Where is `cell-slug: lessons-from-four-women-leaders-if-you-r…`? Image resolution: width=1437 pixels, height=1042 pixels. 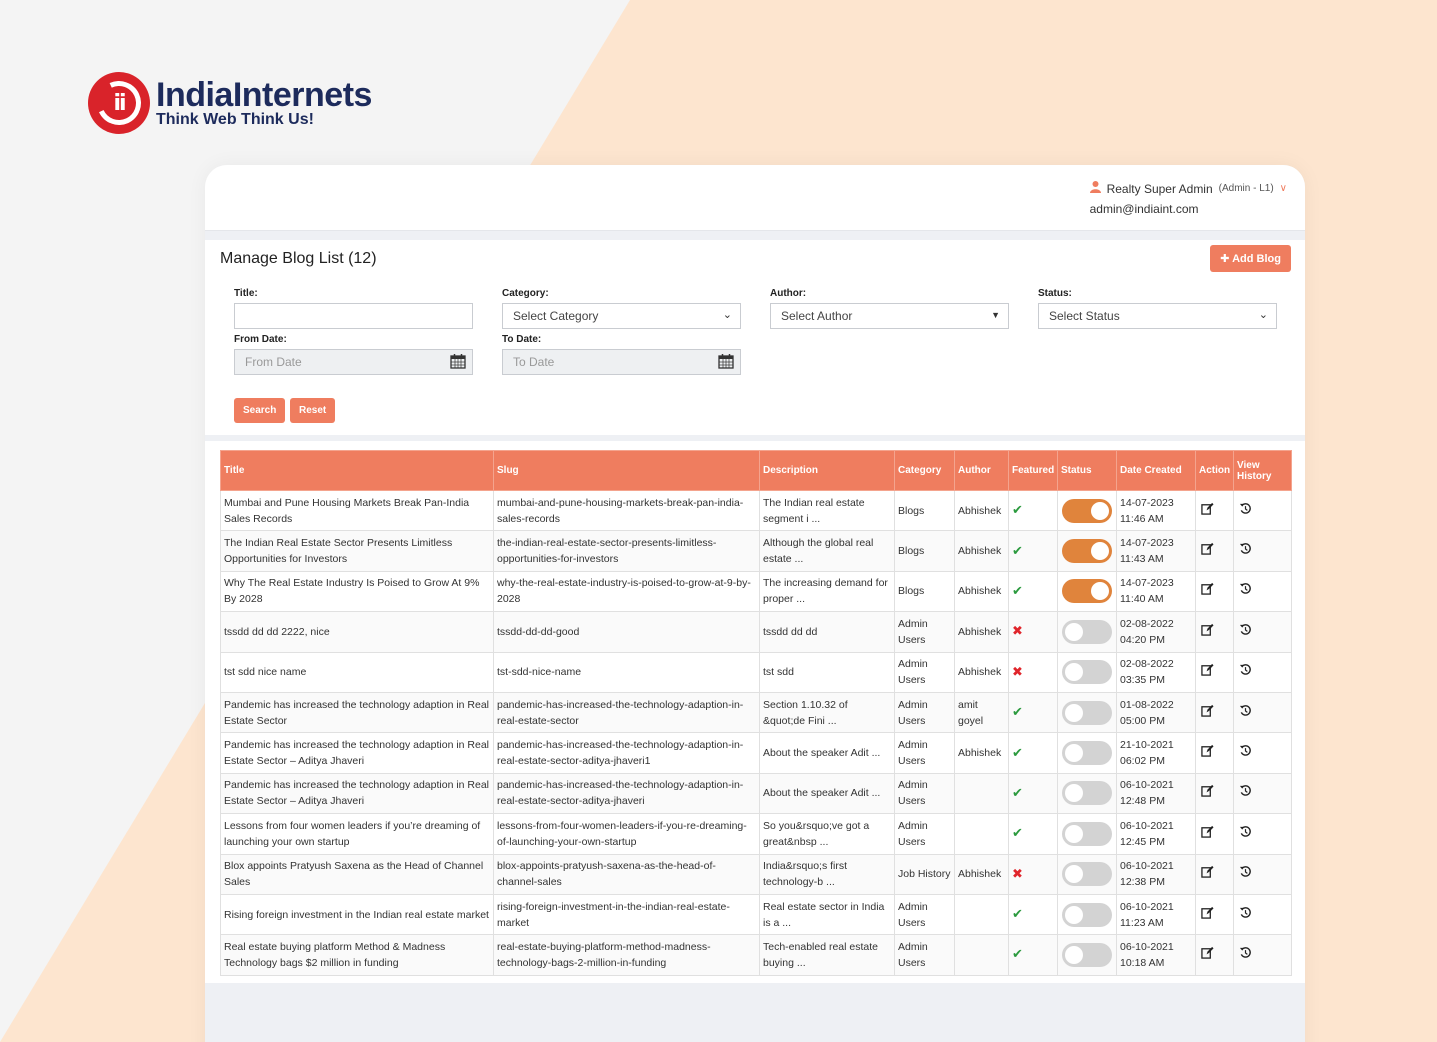
cell-slug: lessons-from-four-women-leaders-if-you-r… is located at coordinates (626, 834).